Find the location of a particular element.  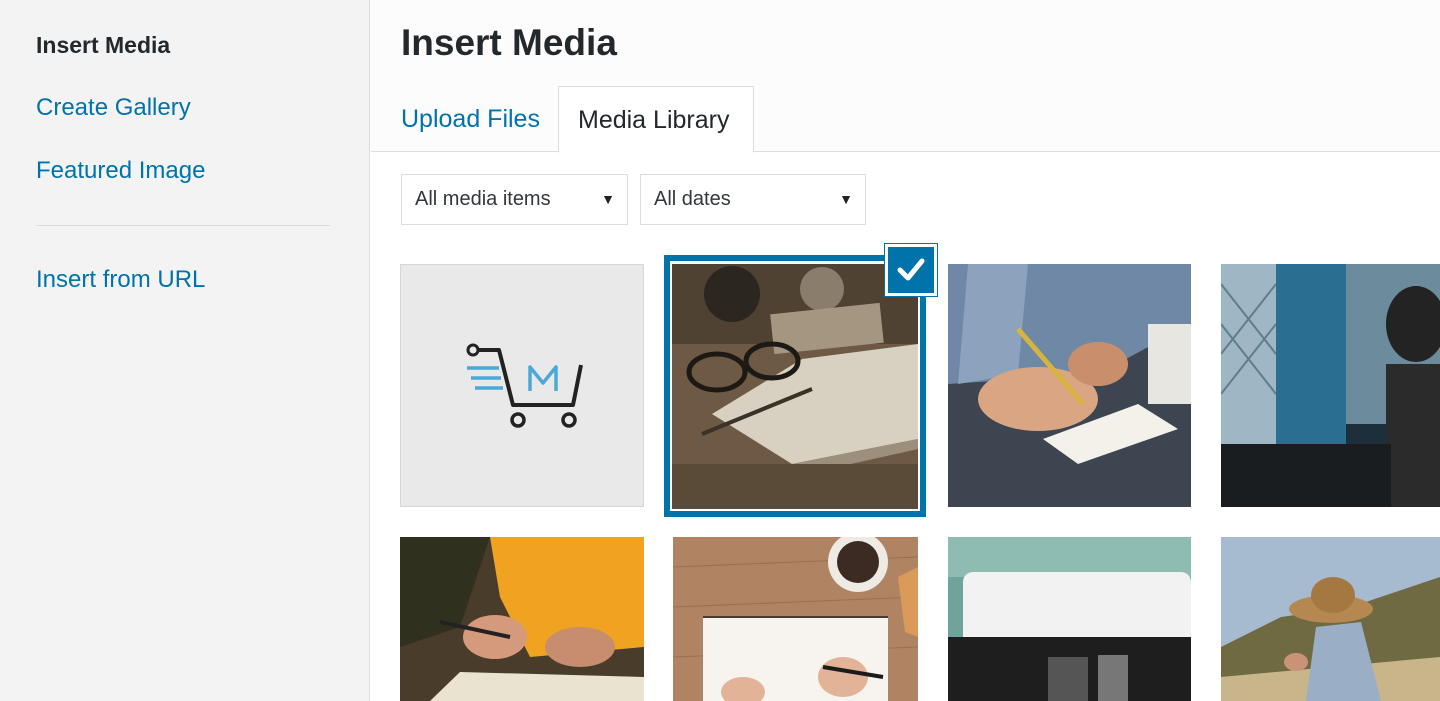

date-filter-value: All dates is located at coordinates (692, 199).